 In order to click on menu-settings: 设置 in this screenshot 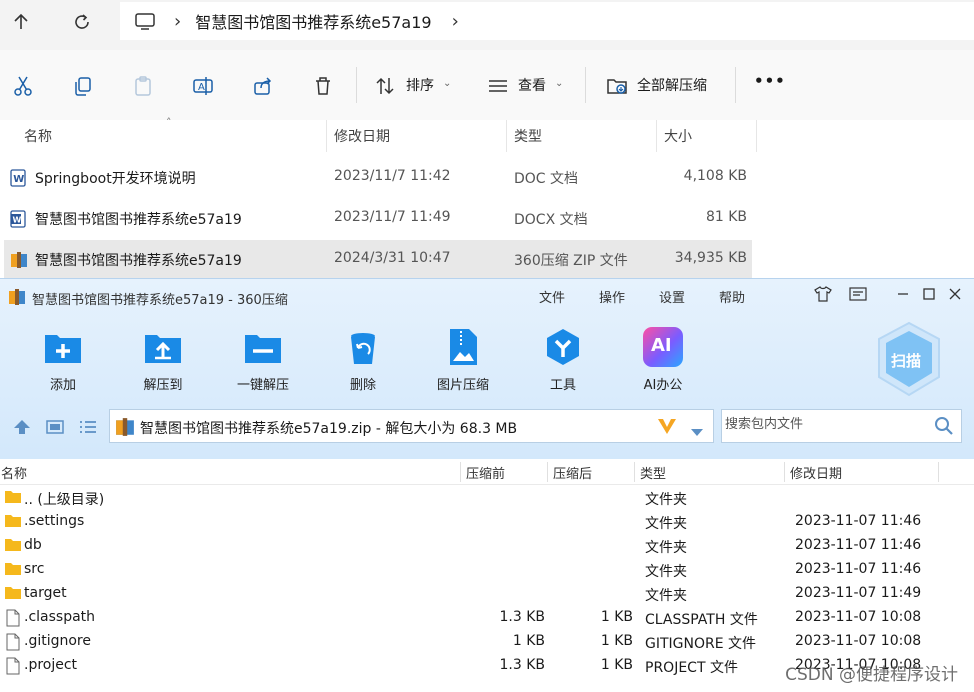, I will do `click(672, 296)`.